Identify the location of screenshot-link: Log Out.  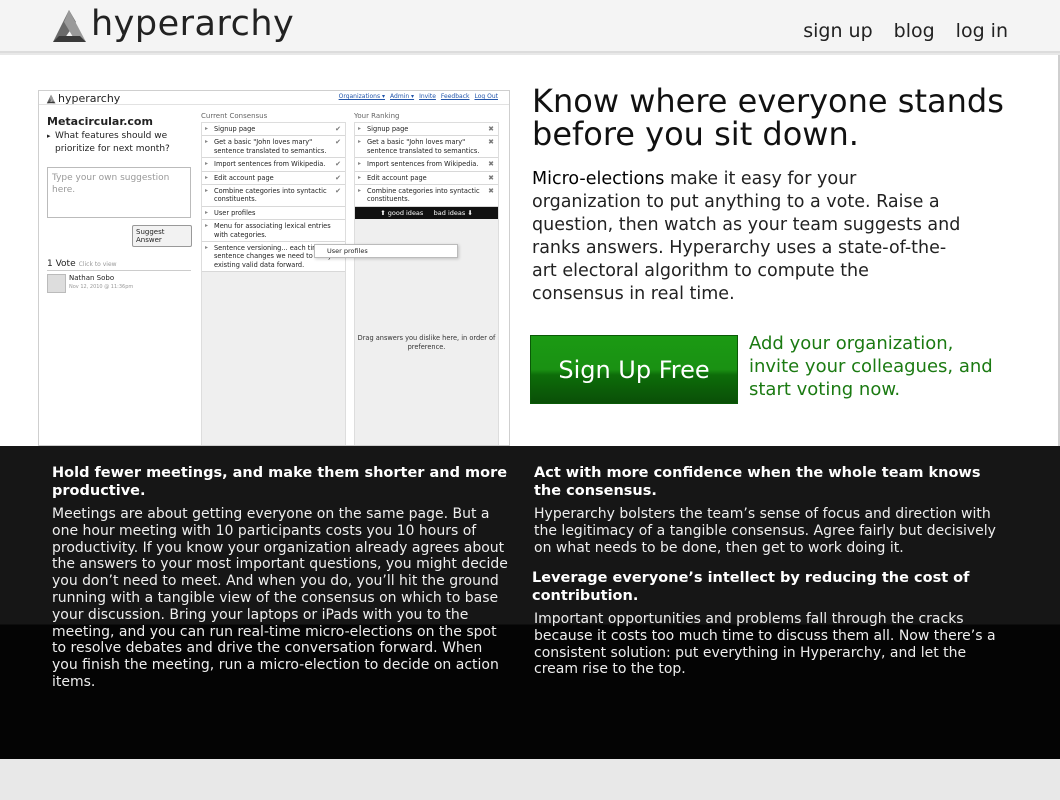
(486, 96).